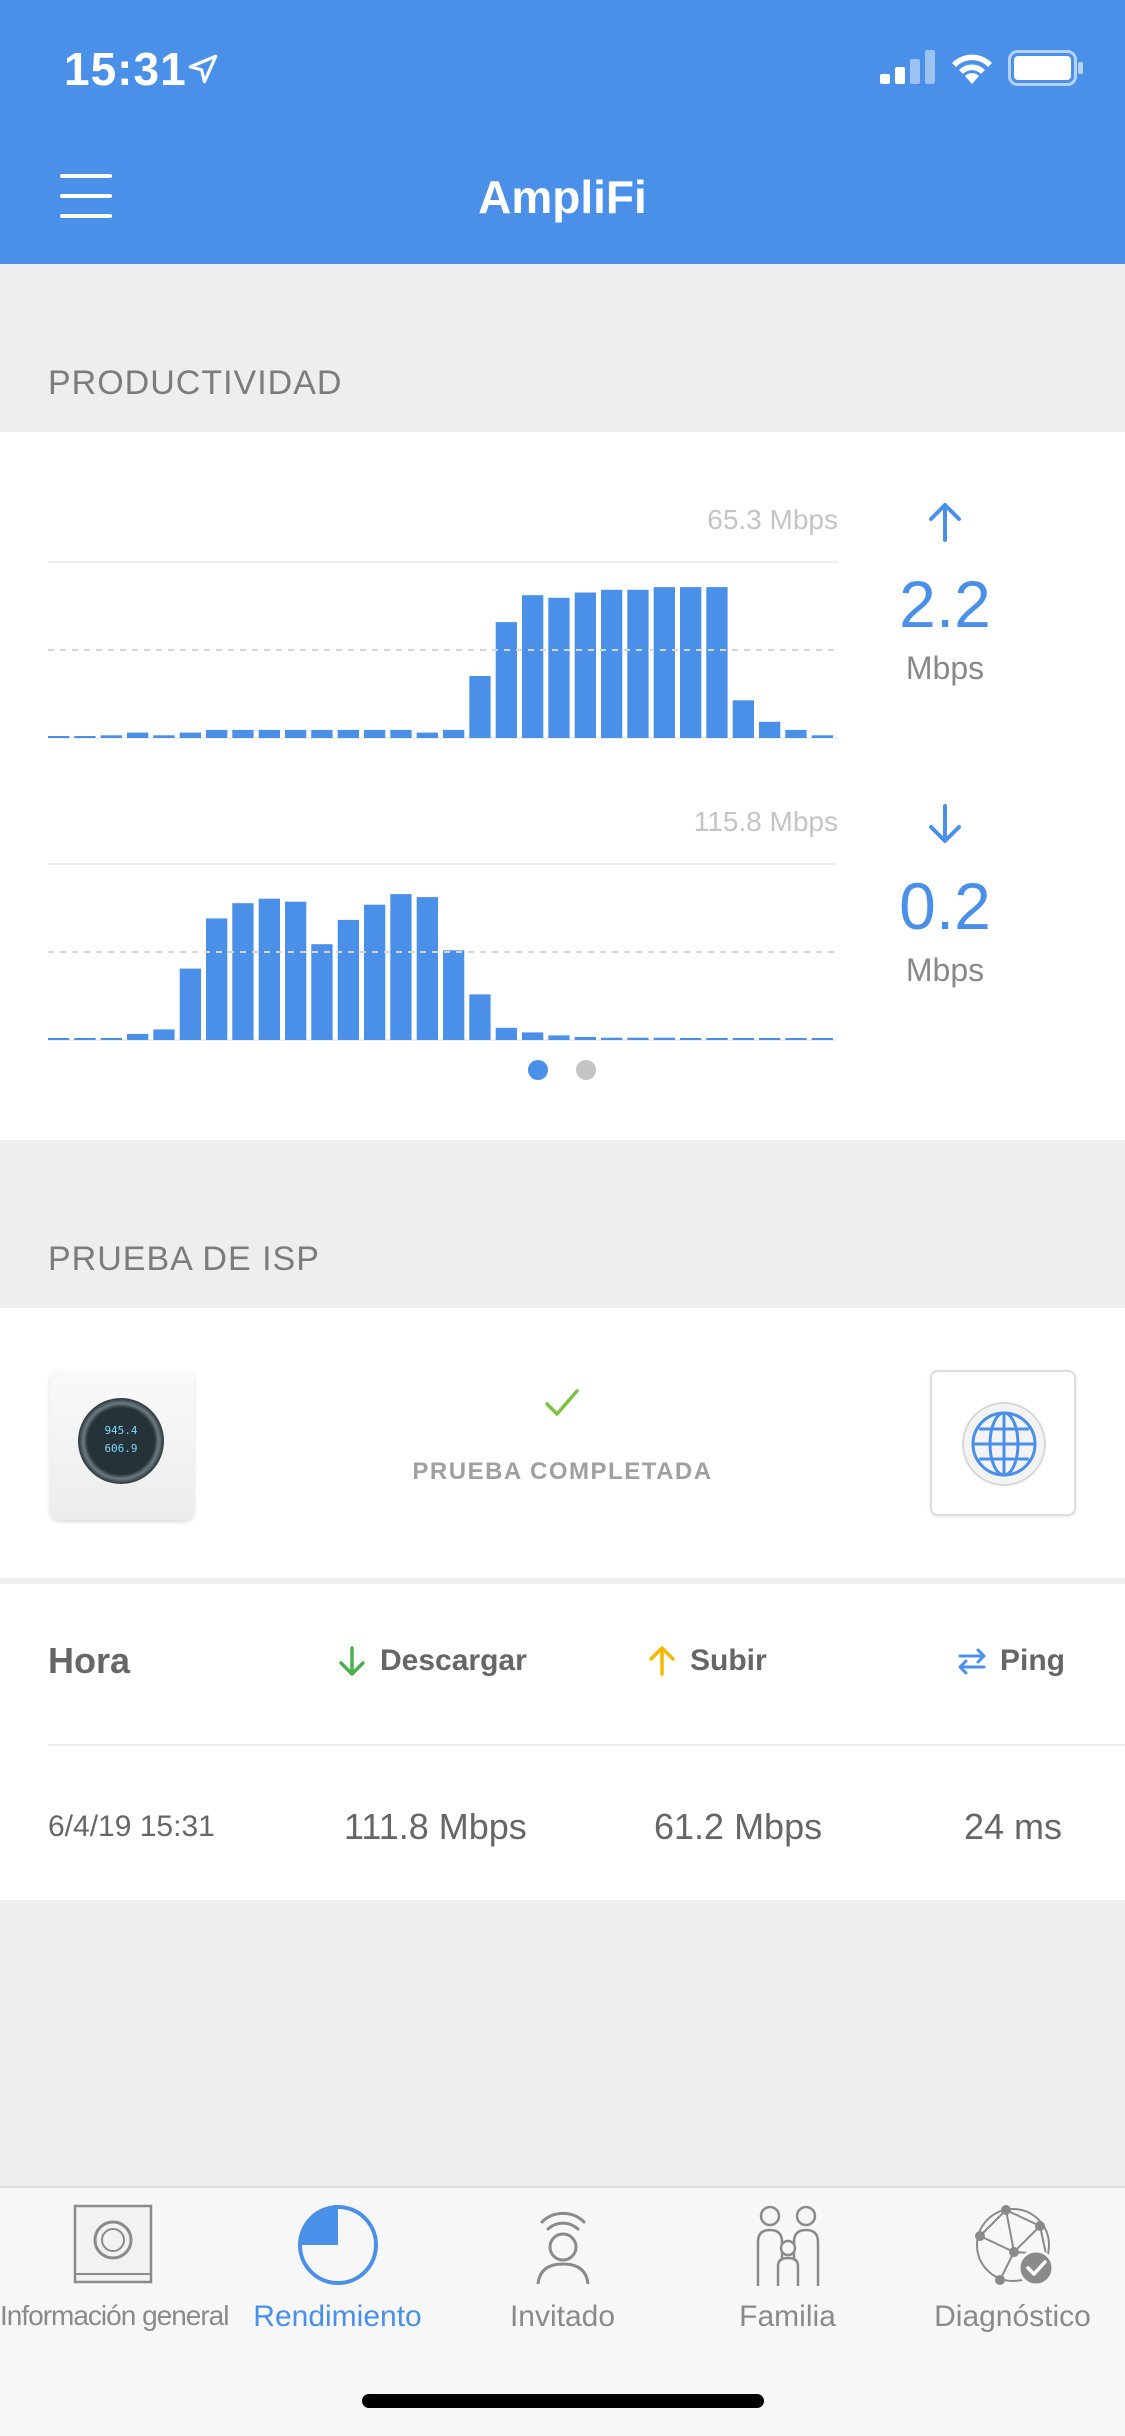  Describe the element at coordinates (131, 1826) in the screenshot. I see `result-time: 6/4/19 15:31` at that location.